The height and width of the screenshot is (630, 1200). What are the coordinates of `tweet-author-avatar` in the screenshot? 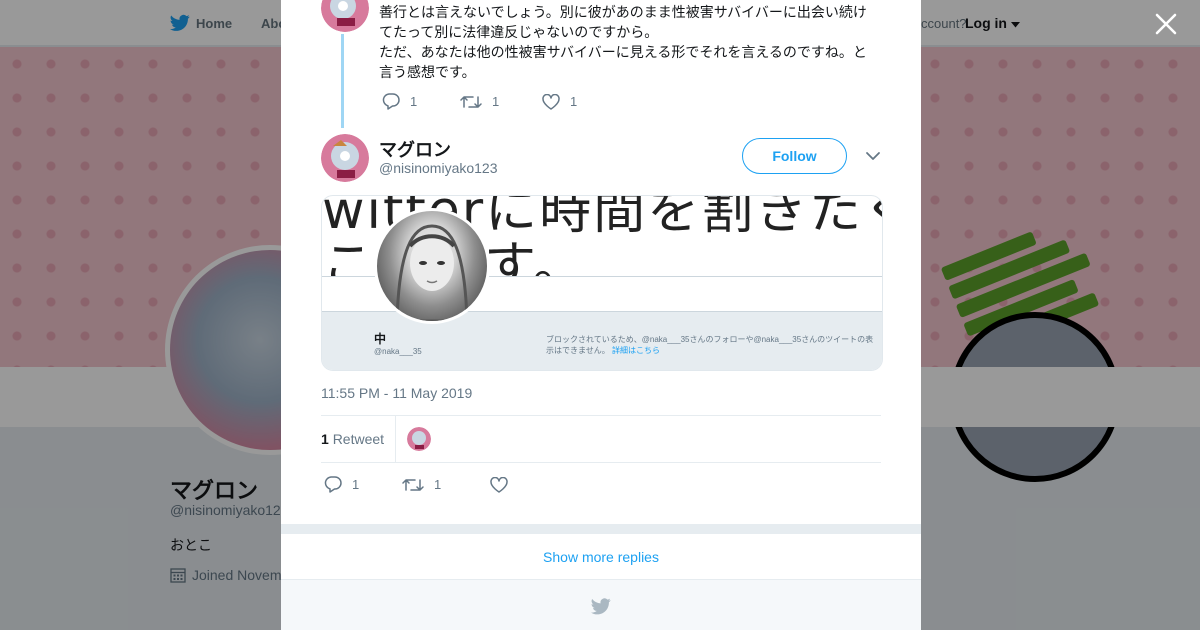 It's located at (345, 158).